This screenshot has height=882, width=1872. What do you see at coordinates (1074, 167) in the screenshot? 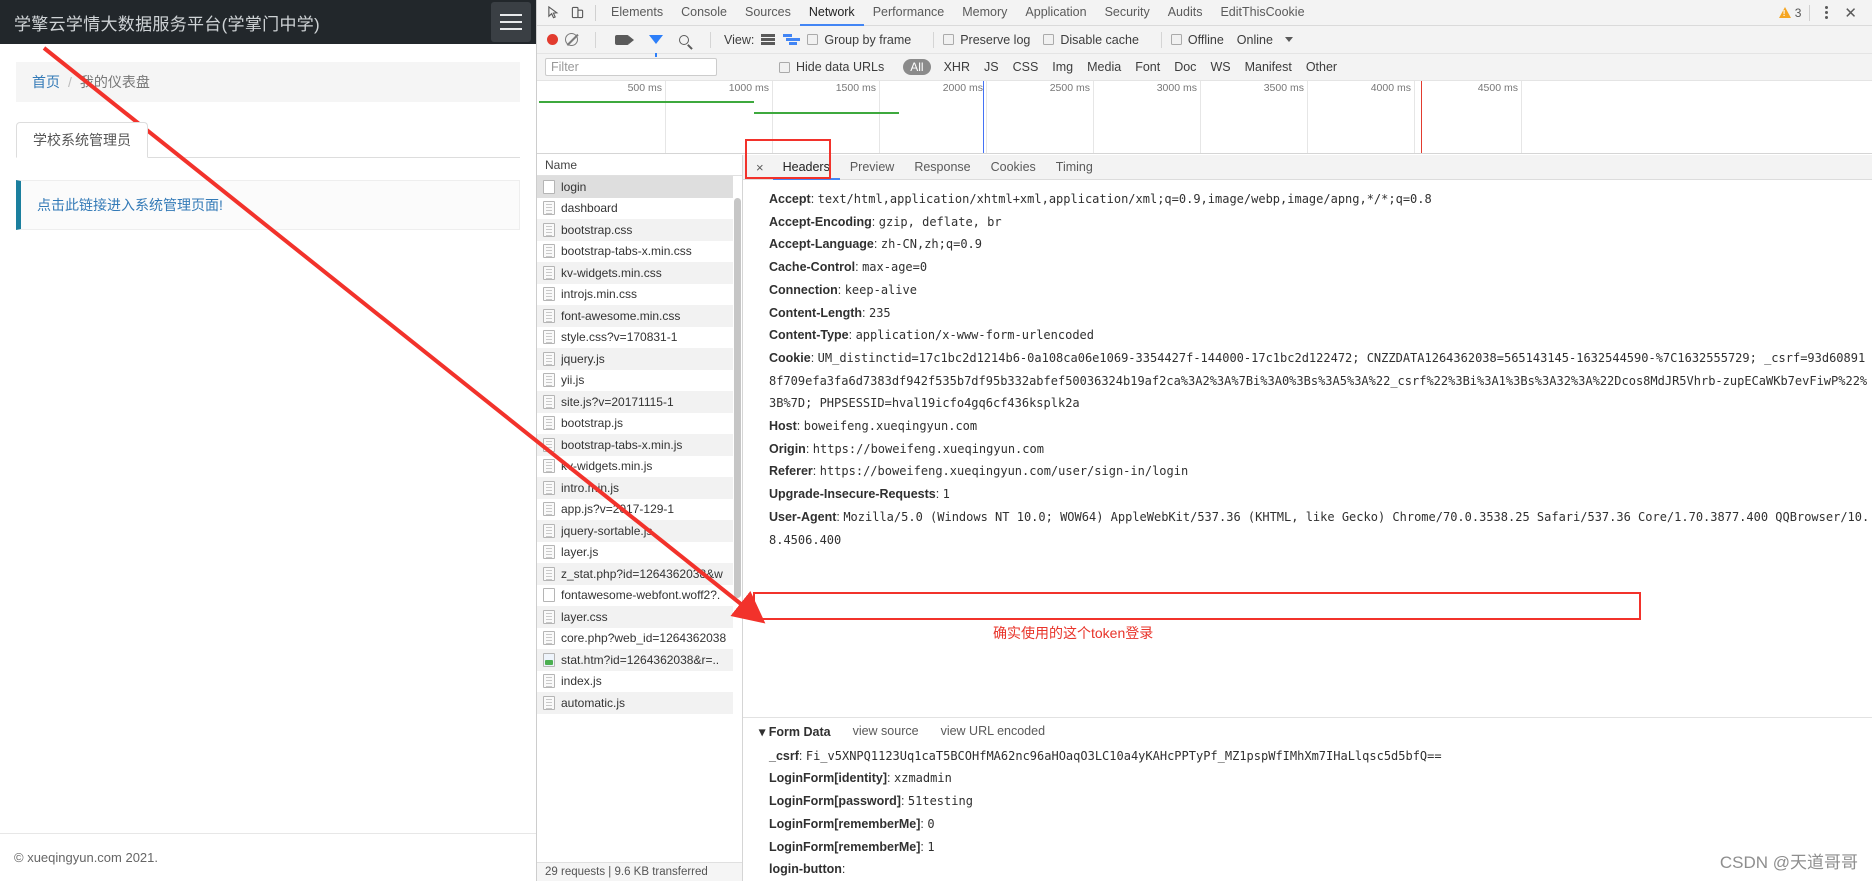
I see `detail-tab-timing: Timing` at bounding box center [1074, 167].